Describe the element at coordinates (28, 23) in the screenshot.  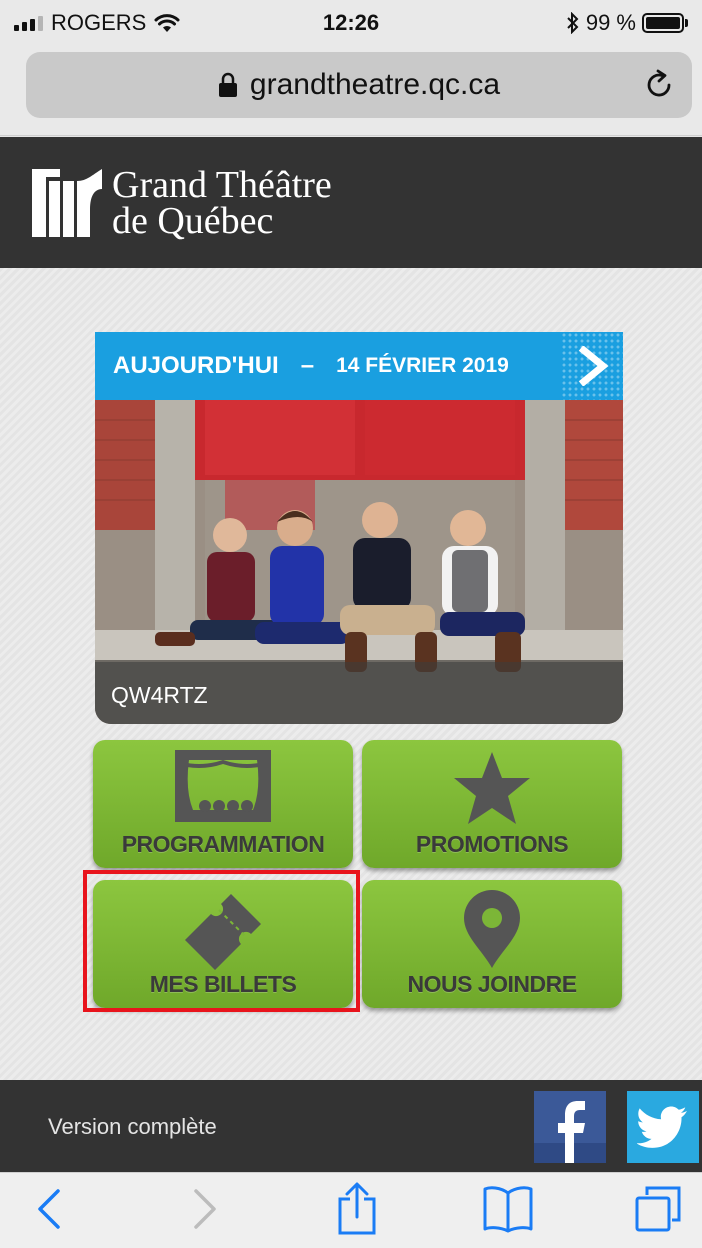
I see `signal-strength-icon` at that location.